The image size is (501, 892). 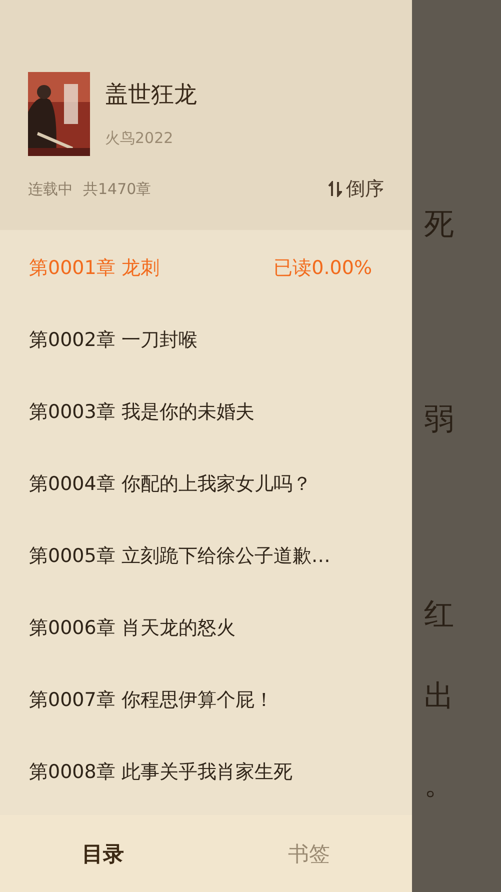 What do you see at coordinates (206, 340) in the screenshot?
I see `chapter-item: 第0002章 一刀封喉` at bounding box center [206, 340].